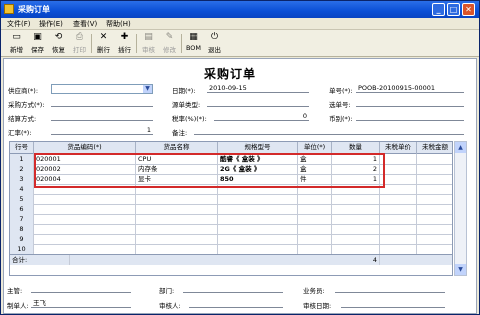 The height and width of the screenshot is (315, 480). Describe the element at coordinates (51, 24) in the screenshot. I see `menu-operate: 操作(E)` at that location.